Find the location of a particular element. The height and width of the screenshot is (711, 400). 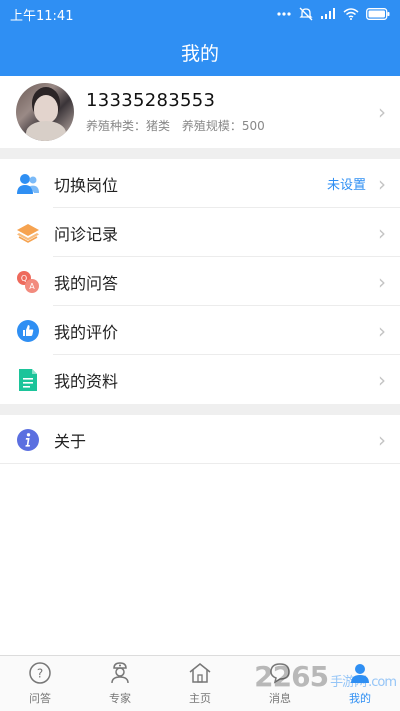

breed-type: 养殖种类：猪类 is located at coordinates (128, 126).